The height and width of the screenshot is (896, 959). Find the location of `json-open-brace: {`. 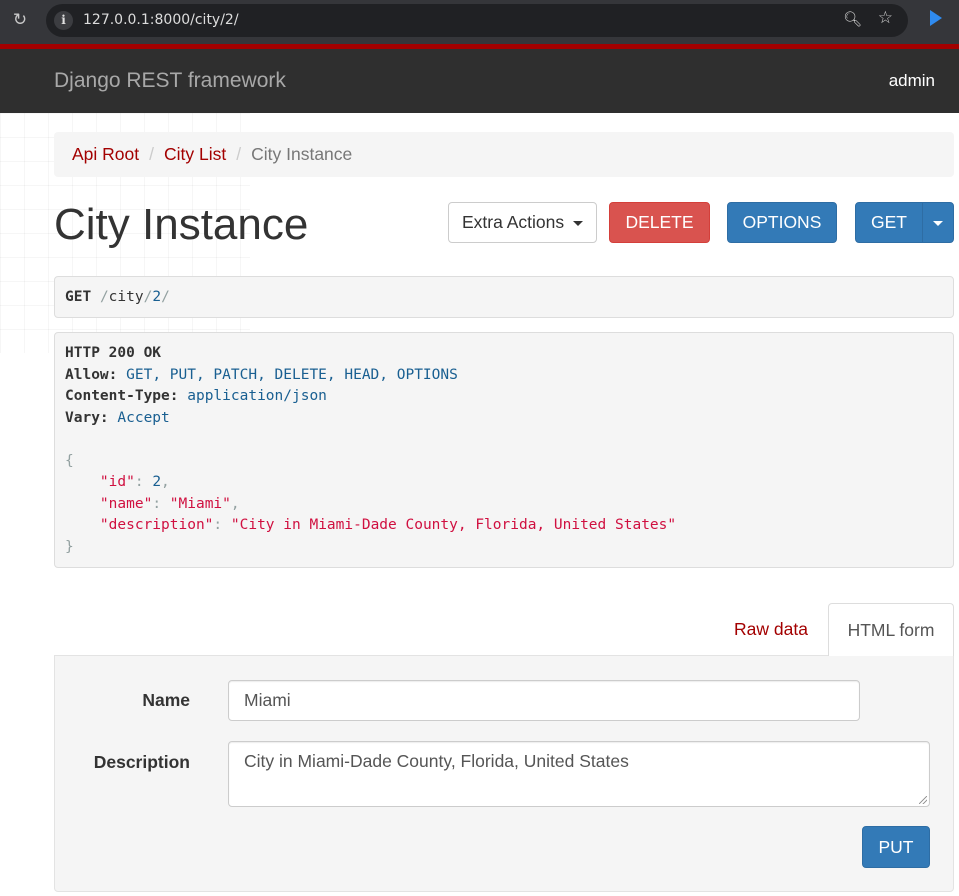

json-open-brace: { is located at coordinates (69, 460).